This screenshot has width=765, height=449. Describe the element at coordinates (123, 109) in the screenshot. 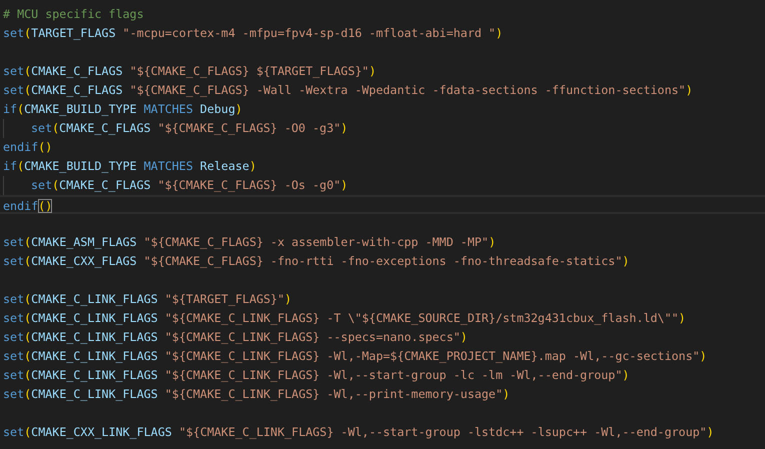

I see `code-line: if(CMAKE_BUILD_TYPE MATCHES Debug)` at that location.